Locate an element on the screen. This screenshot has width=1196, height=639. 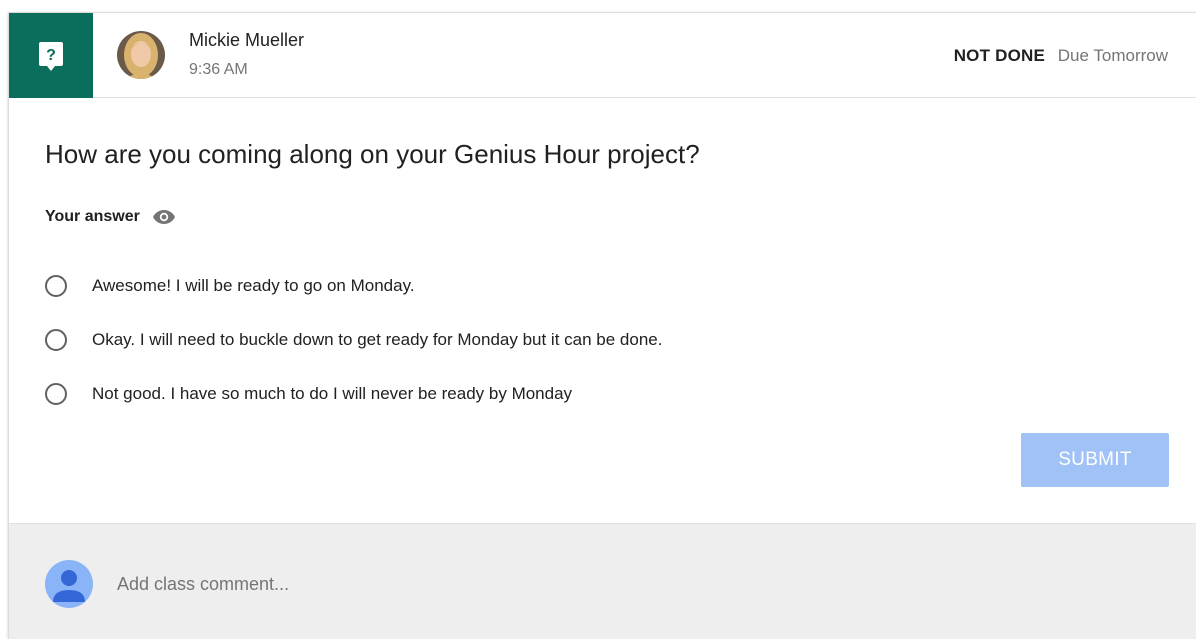
author-avatar is located at coordinates (141, 55).